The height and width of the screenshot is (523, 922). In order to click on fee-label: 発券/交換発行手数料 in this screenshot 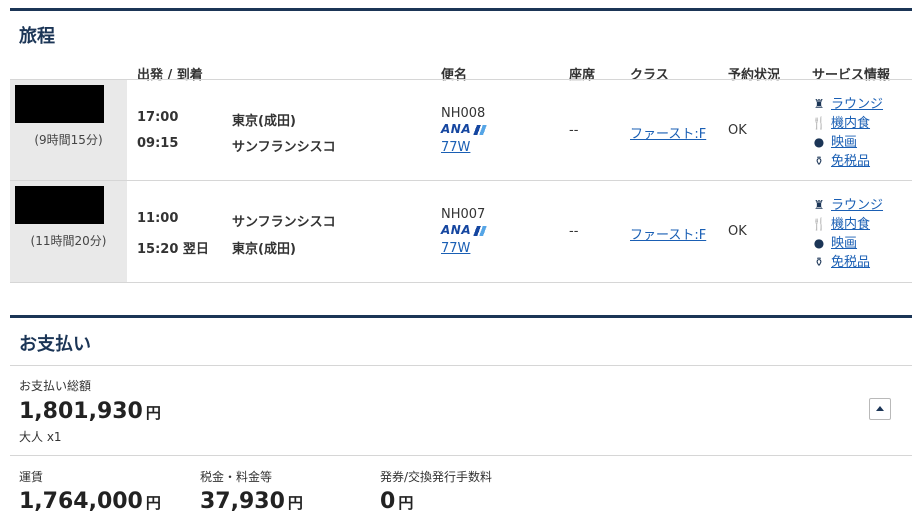, I will do `click(436, 477)`.